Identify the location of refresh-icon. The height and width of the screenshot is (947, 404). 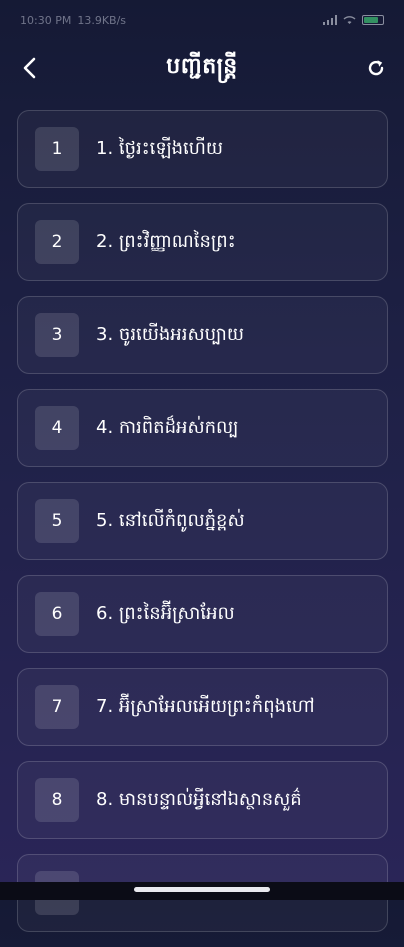
(376, 68).